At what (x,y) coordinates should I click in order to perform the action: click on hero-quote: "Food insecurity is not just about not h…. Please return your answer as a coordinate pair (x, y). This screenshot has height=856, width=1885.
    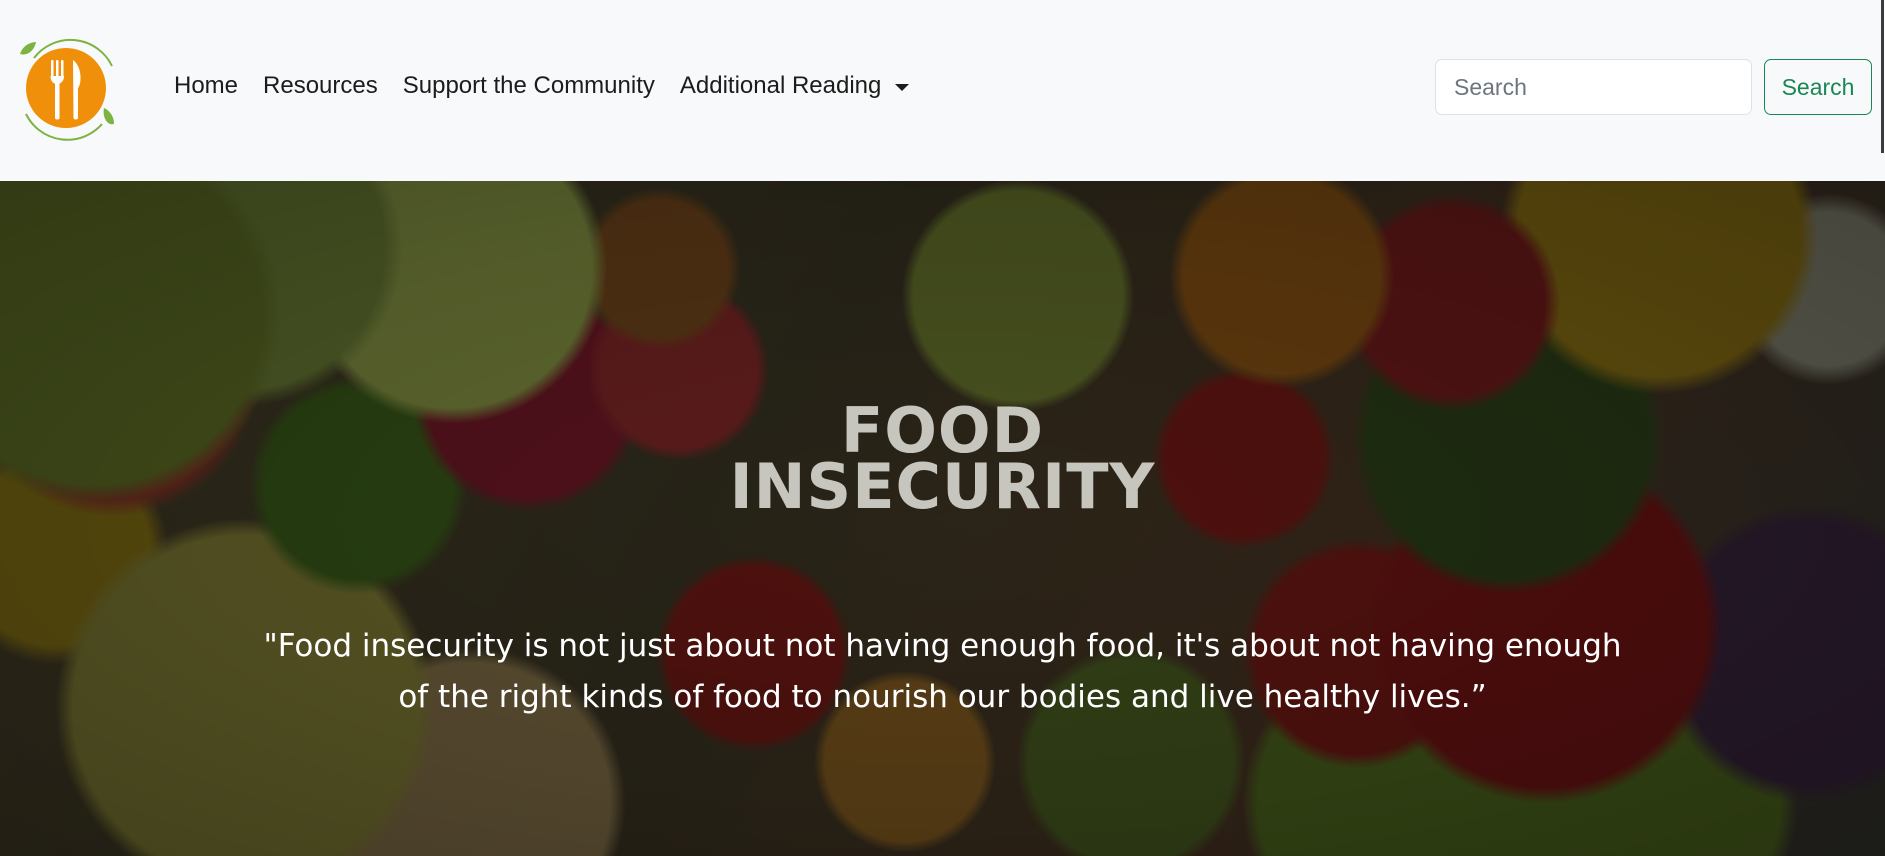
    Looking at the image, I should click on (942, 671).